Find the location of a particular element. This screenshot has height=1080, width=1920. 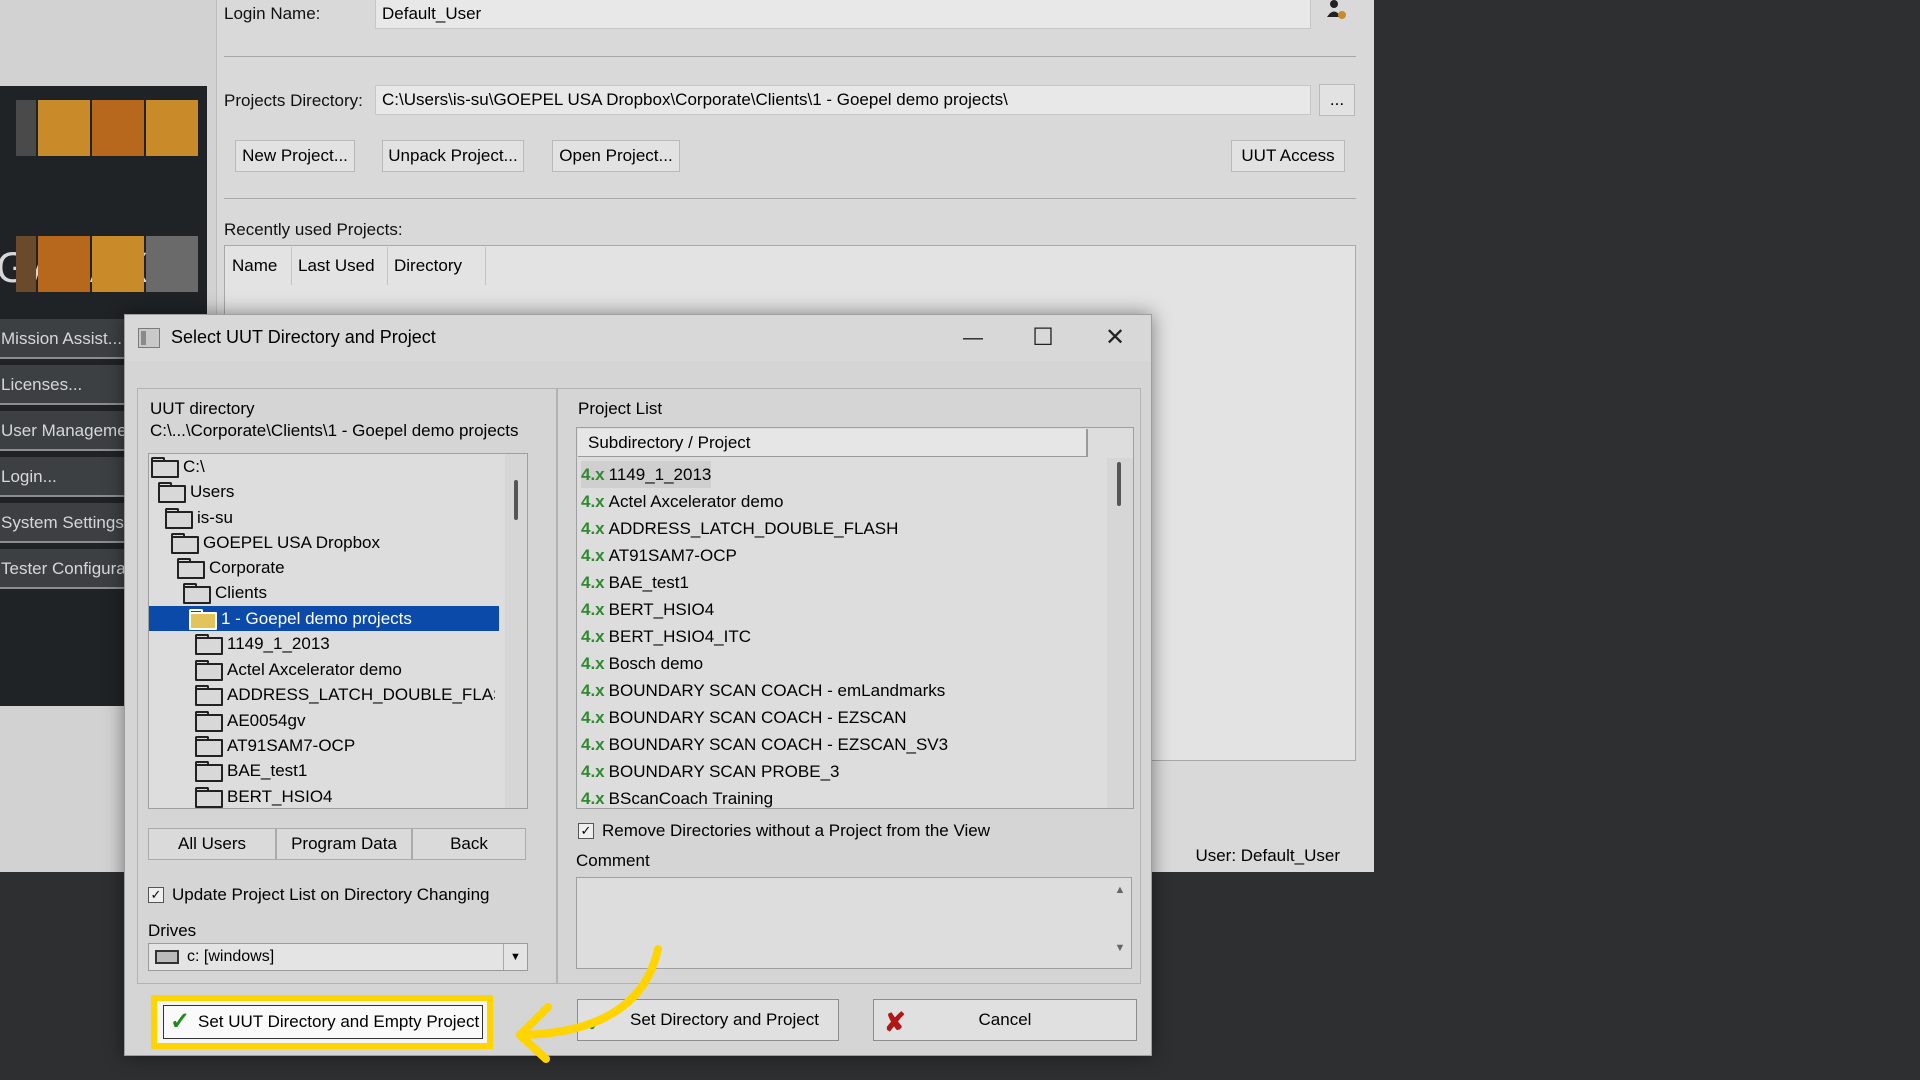

list-item: 4.x BAE_test1 is located at coordinates (635, 582).